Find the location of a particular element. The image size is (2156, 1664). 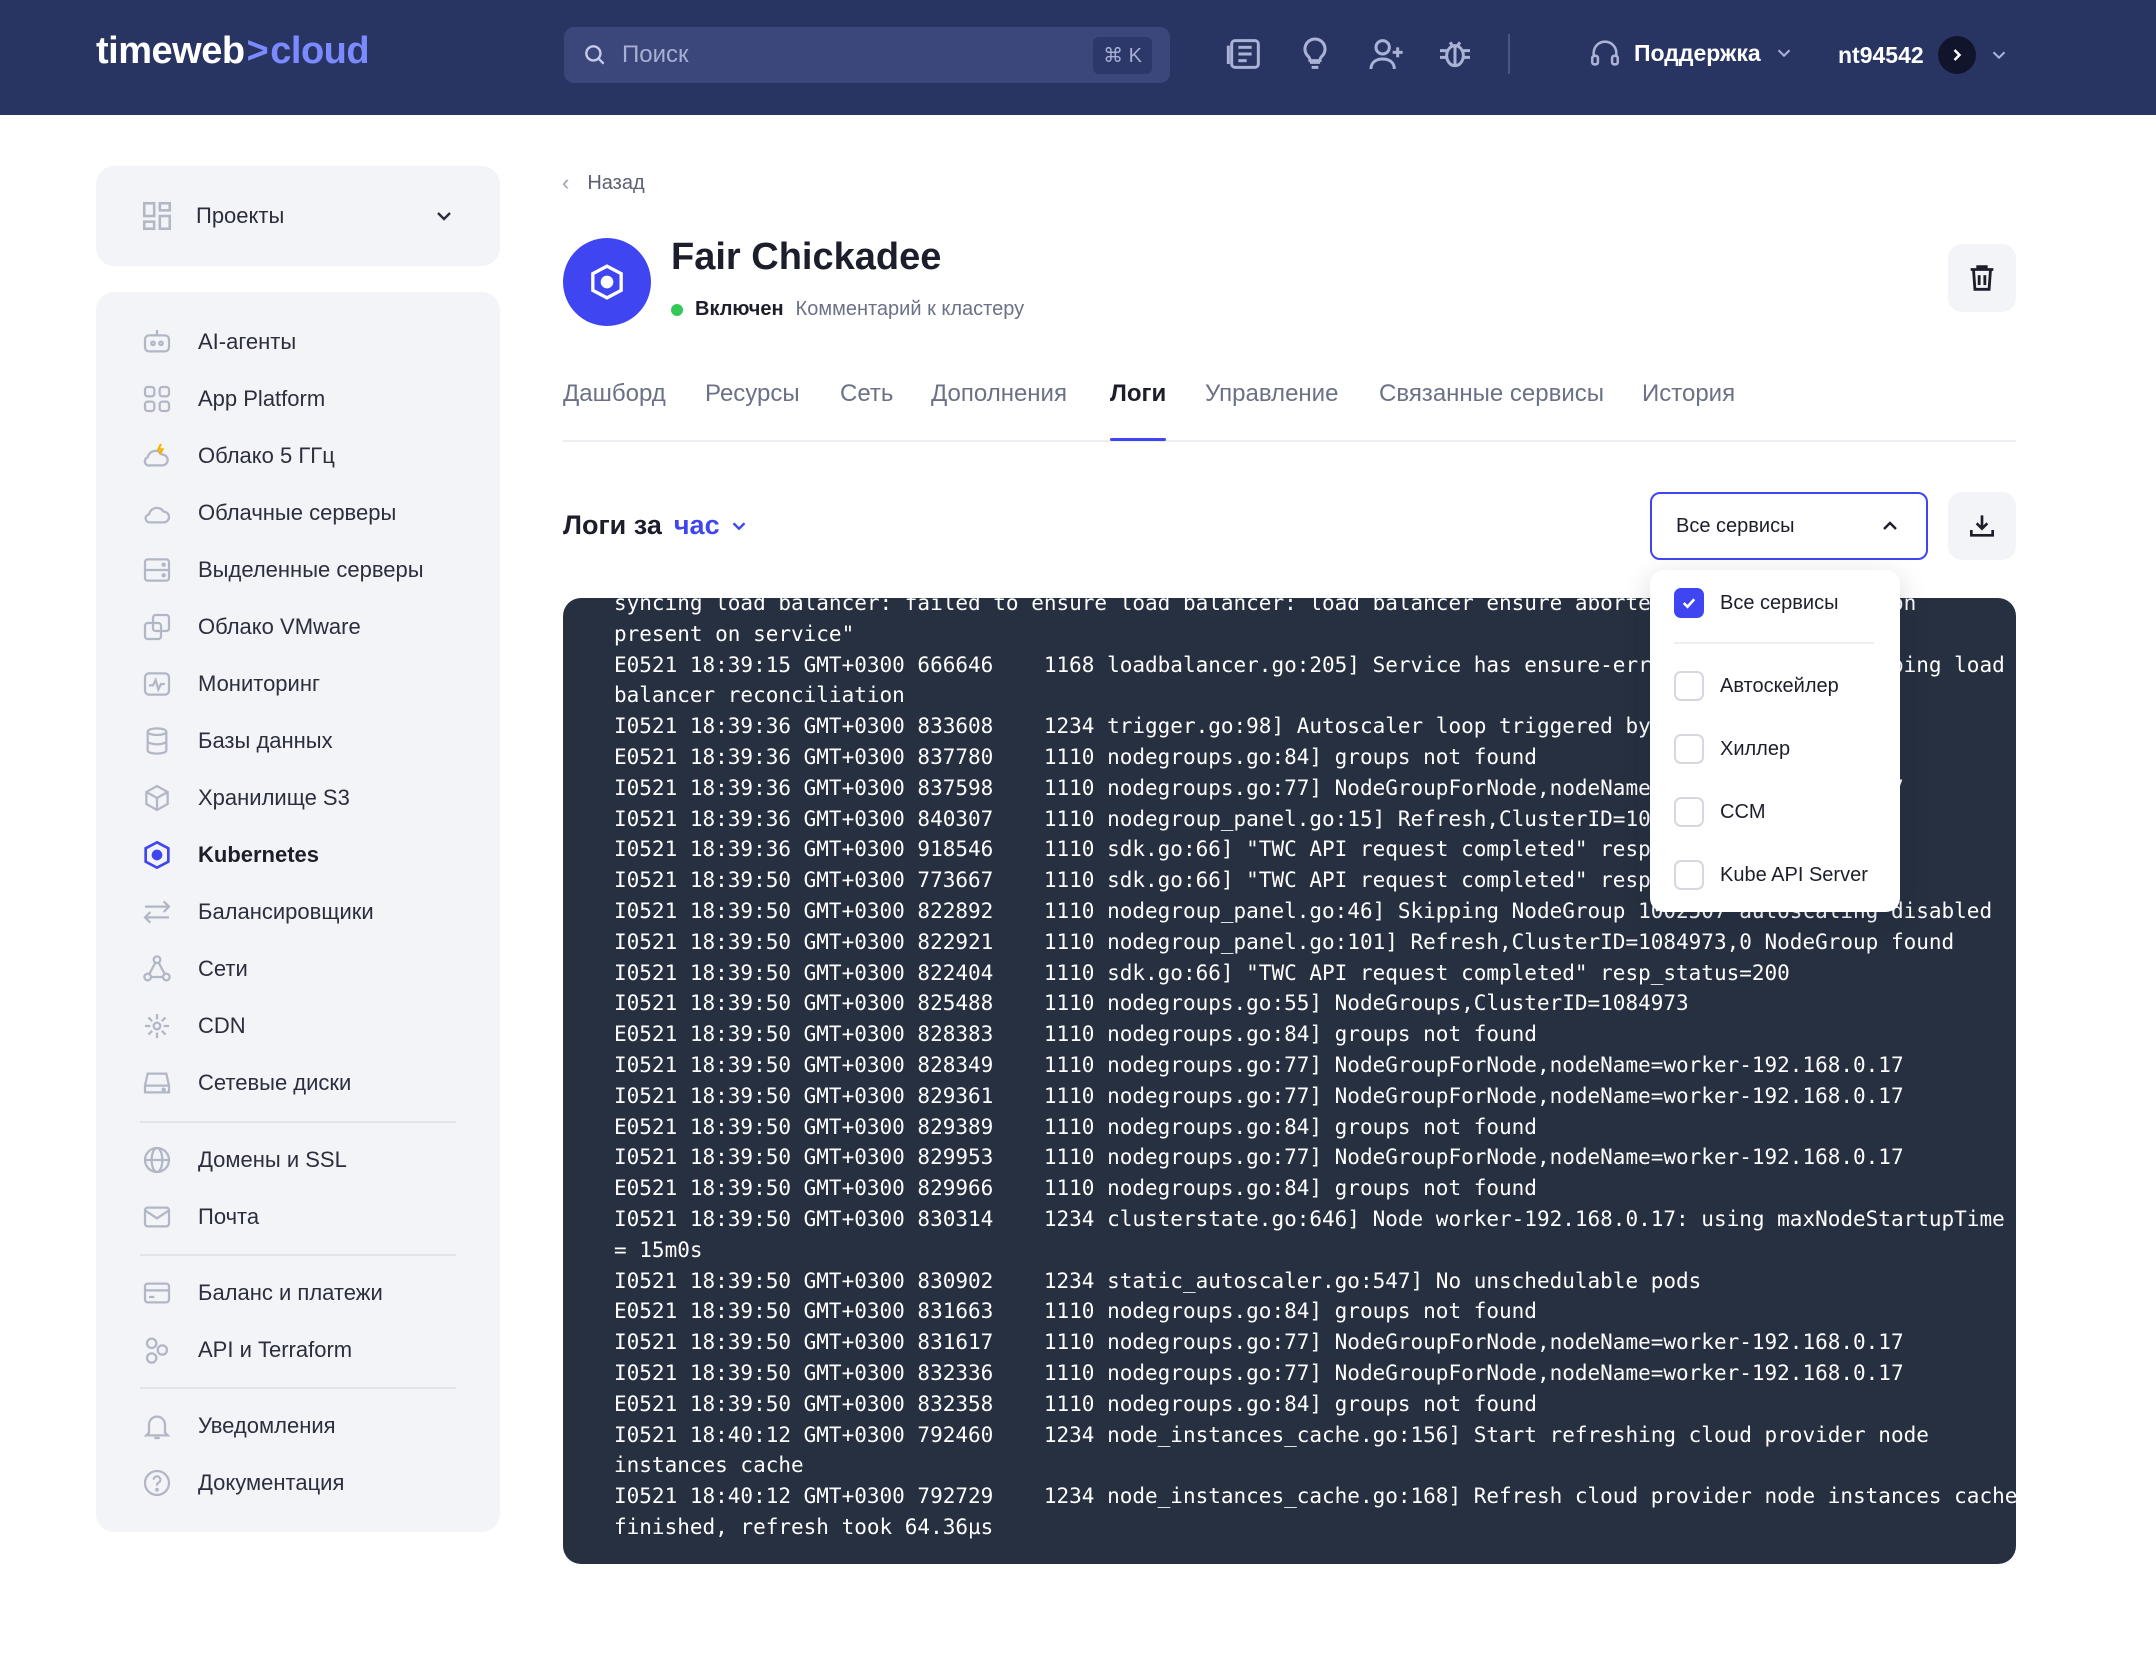

sidebar-item-notifications: Уведомления is located at coordinates (238, 1426).